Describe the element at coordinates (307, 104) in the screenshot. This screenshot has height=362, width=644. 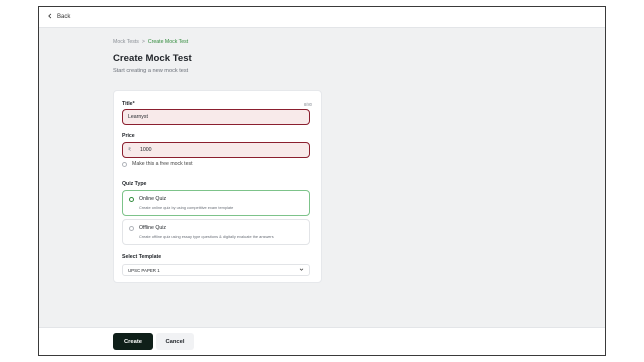
I see `title-char-counter: 8/80` at that location.